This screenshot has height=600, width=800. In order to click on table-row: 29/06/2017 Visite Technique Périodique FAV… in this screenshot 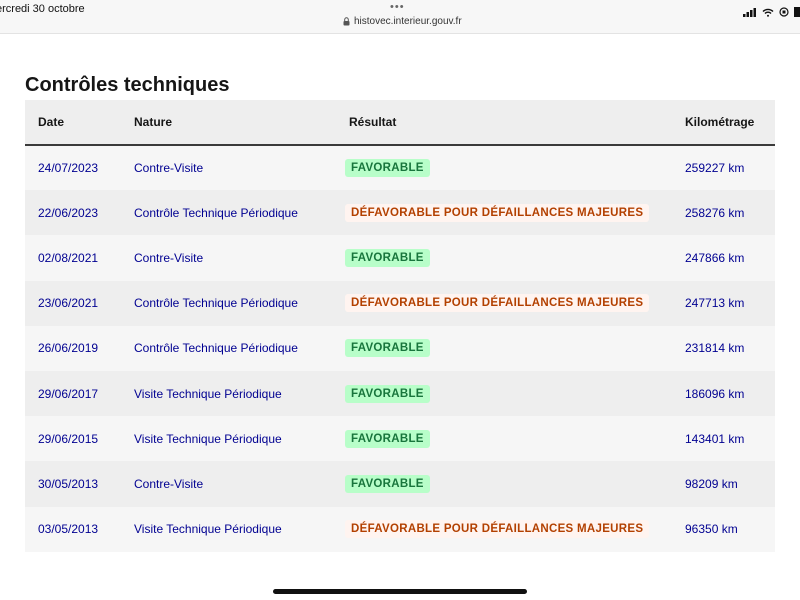, I will do `click(400, 393)`.